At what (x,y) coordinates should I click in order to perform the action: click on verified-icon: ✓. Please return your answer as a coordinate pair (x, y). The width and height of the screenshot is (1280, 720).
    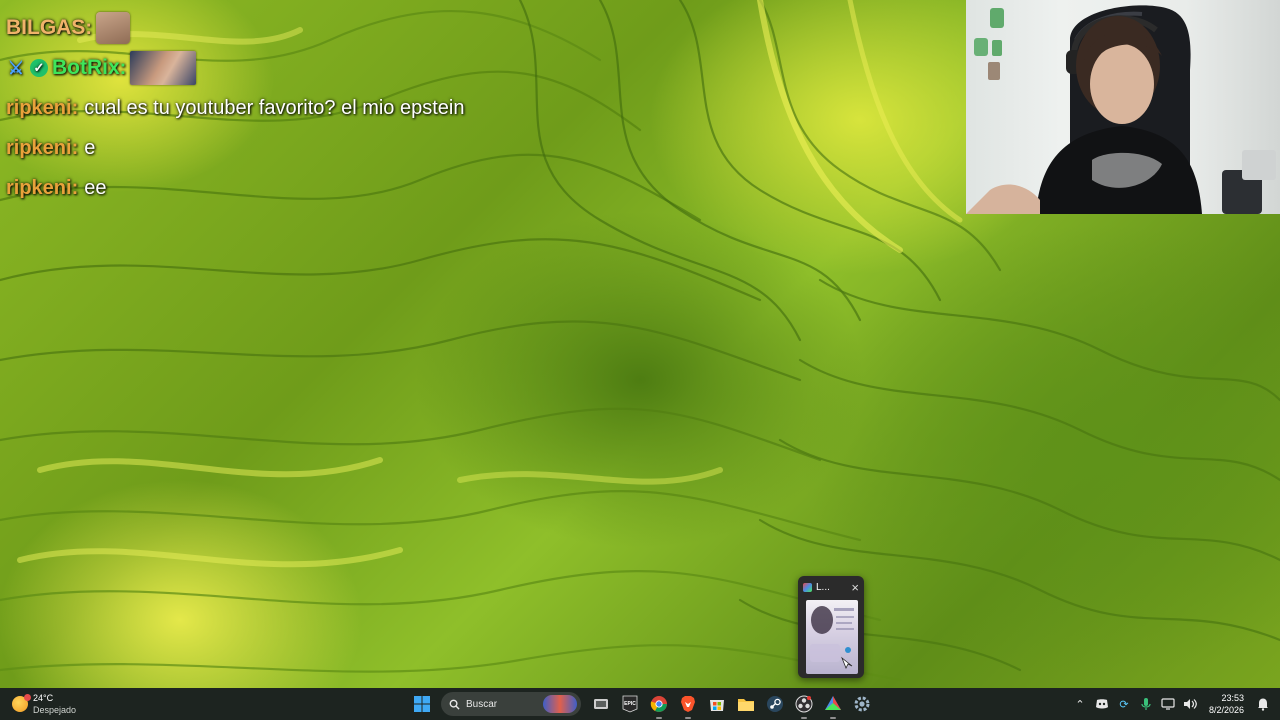
    Looking at the image, I should click on (39, 68).